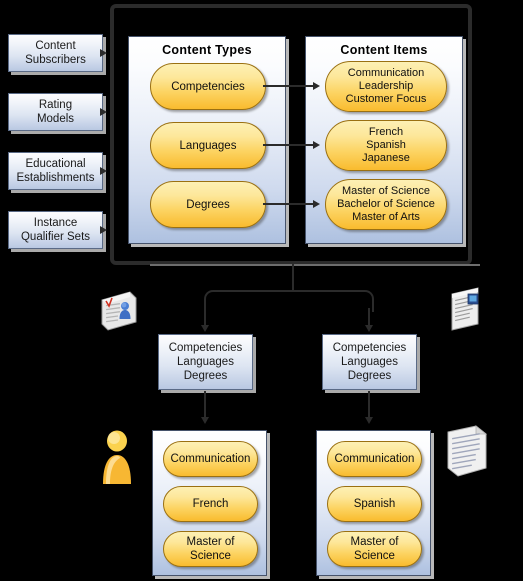  What do you see at coordinates (55, 223) in the screenshot?
I see `side-box-line: Instance` at bounding box center [55, 223].